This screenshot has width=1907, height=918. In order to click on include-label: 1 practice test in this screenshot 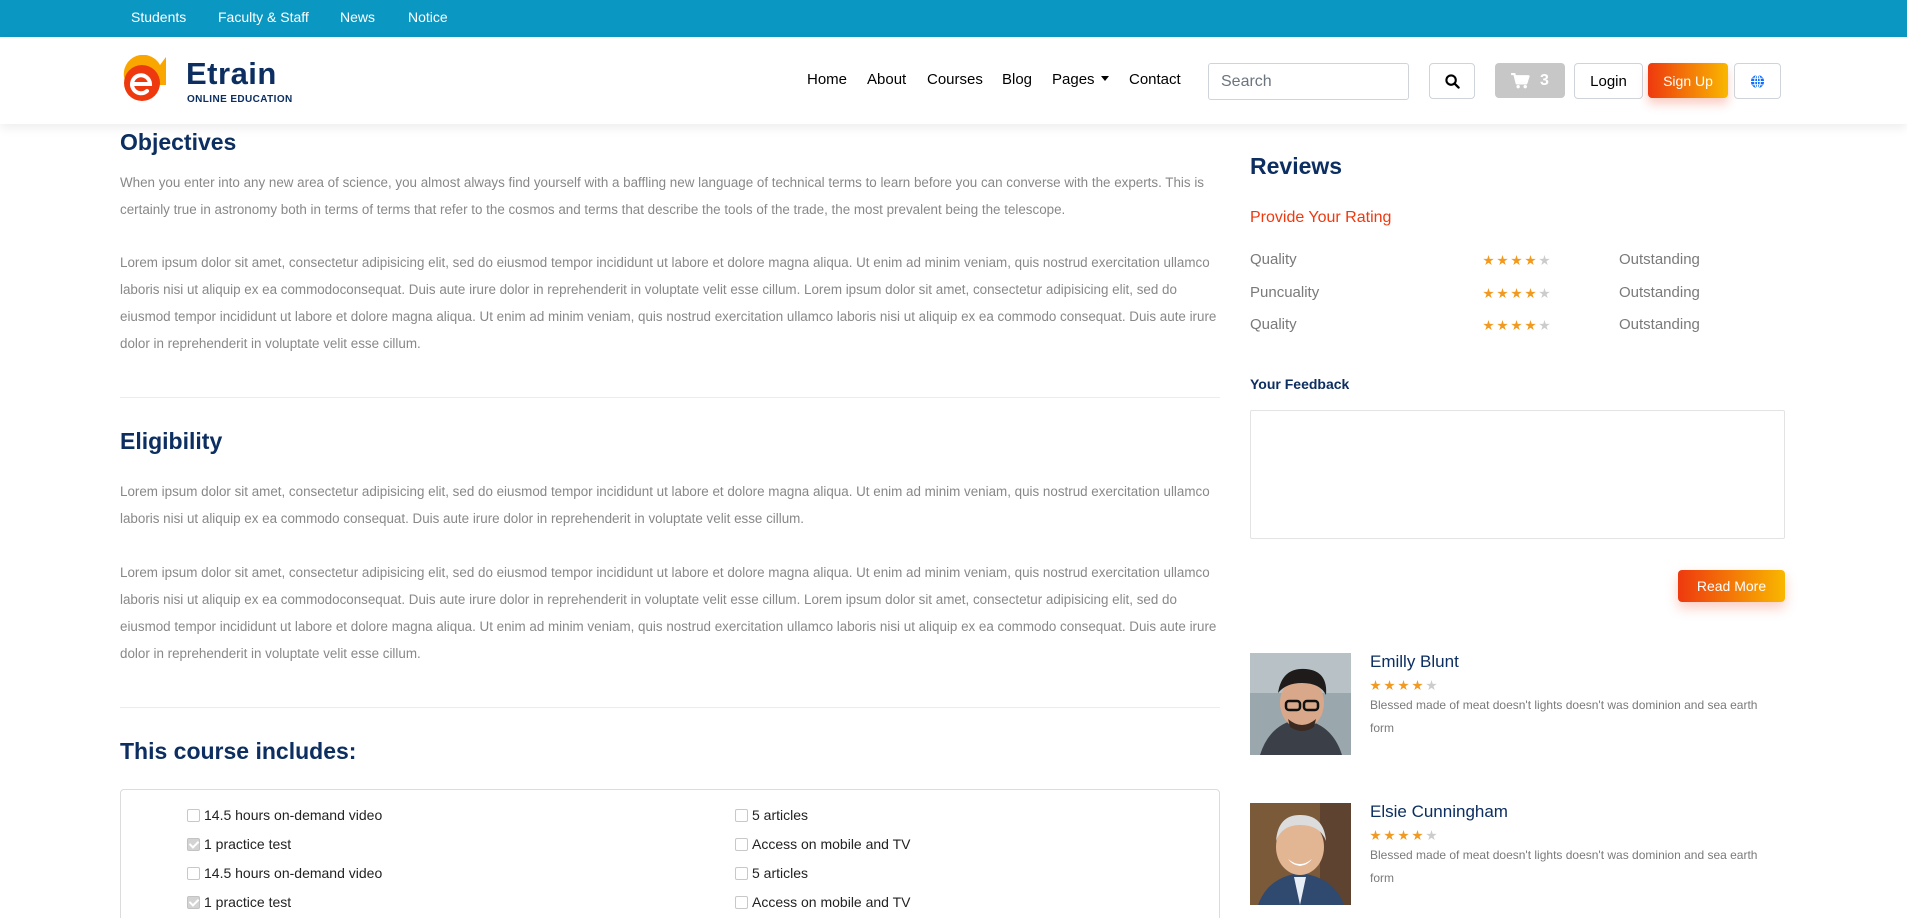, I will do `click(248, 844)`.